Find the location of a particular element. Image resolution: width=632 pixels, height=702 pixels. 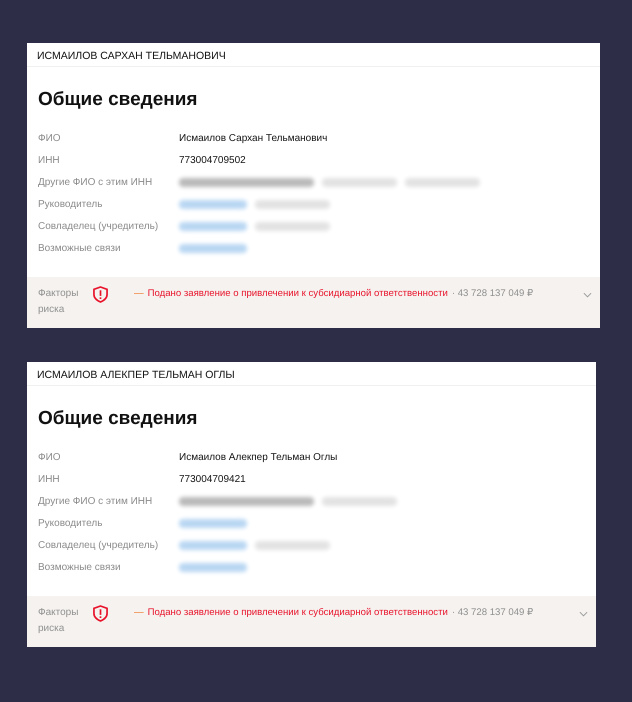

person-name-heading: ИСМАИЛОВ АЛЕКПЕР ТЕЛЬМАН ОГЛЫ is located at coordinates (311, 374).